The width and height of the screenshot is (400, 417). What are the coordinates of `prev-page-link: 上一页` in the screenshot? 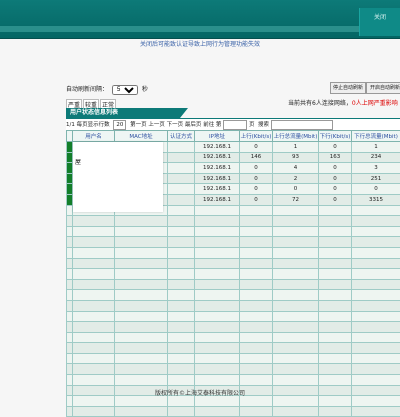 It's located at (156, 125).